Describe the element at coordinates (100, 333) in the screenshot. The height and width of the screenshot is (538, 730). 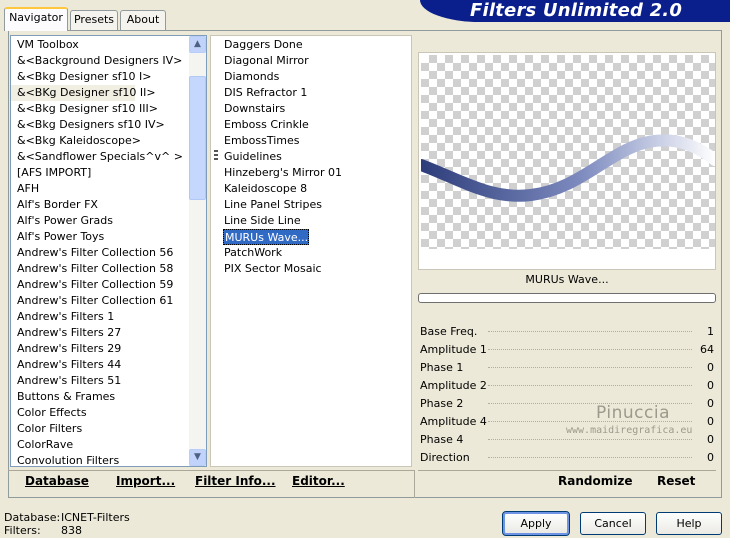
I see `category-item: Andrew's Filters 27` at that location.